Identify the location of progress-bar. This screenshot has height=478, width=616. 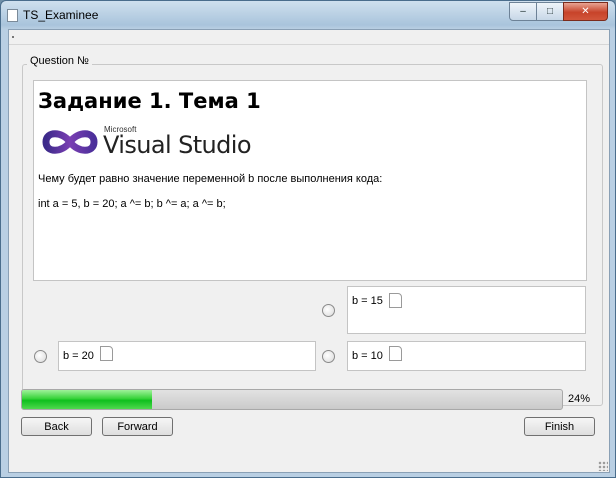
(292, 399).